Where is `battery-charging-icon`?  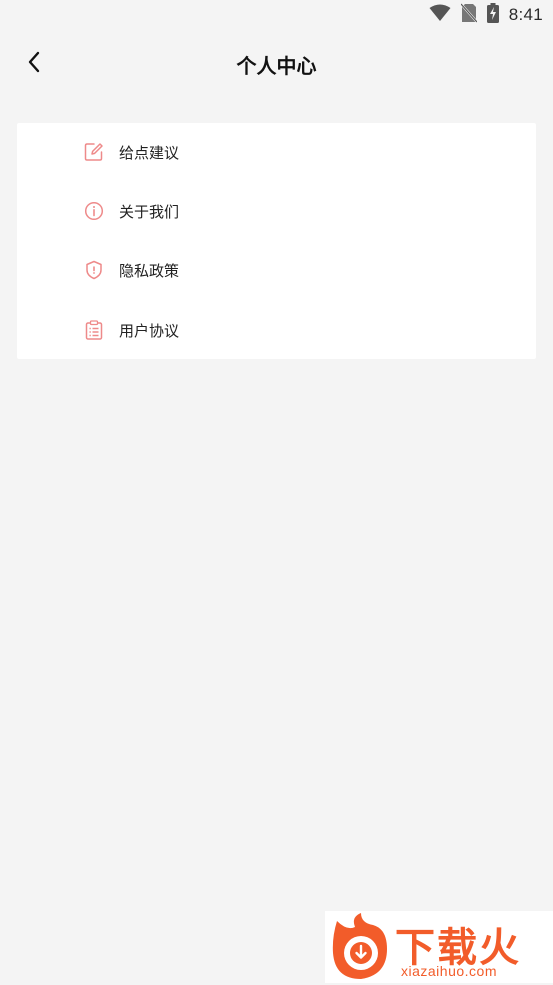 battery-charging-icon is located at coordinates (492, 15).